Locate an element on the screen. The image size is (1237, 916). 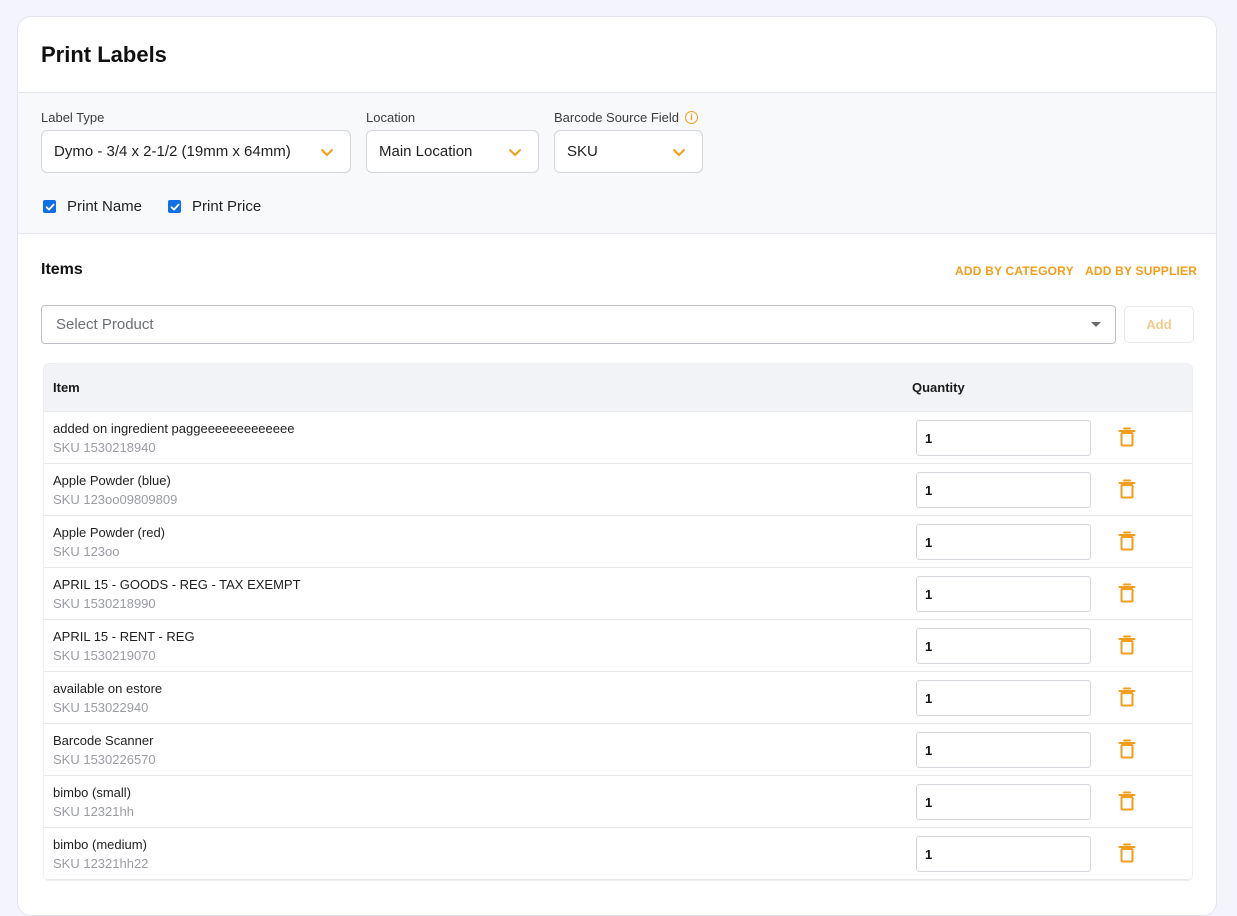
print-name-checkbox is located at coordinates (49, 206).